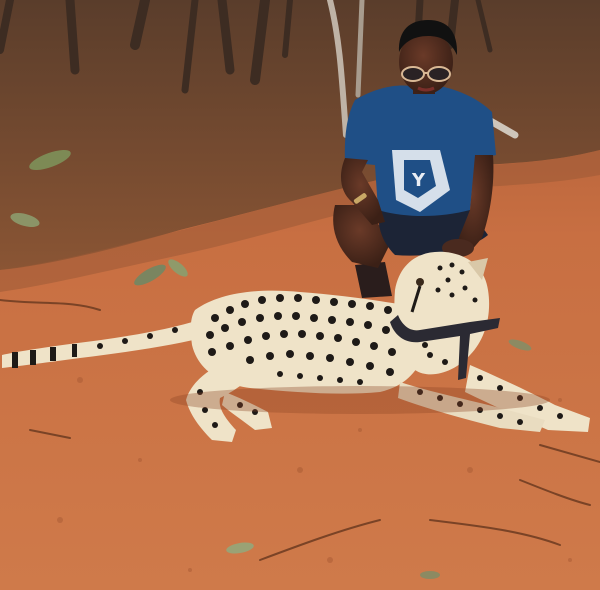 Image resolution: width=600 pixels, height=590 pixels. Describe the element at coordinates (418, 180) in the screenshot. I see `shirt-print-text: Y` at that location.